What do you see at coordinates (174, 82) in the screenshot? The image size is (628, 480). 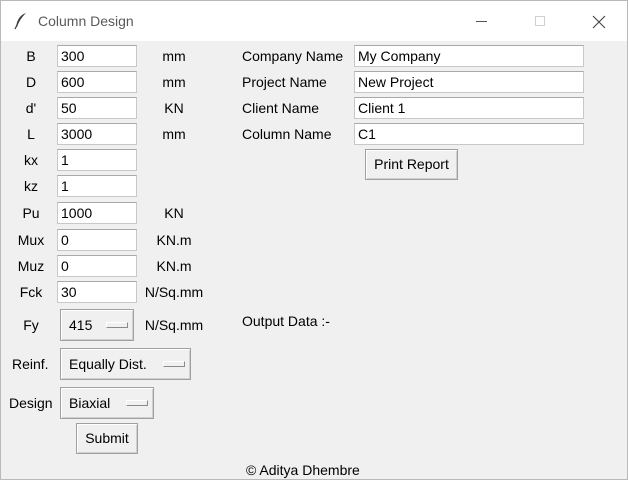 I see `unit-d: mm` at bounding box center [174, 82].